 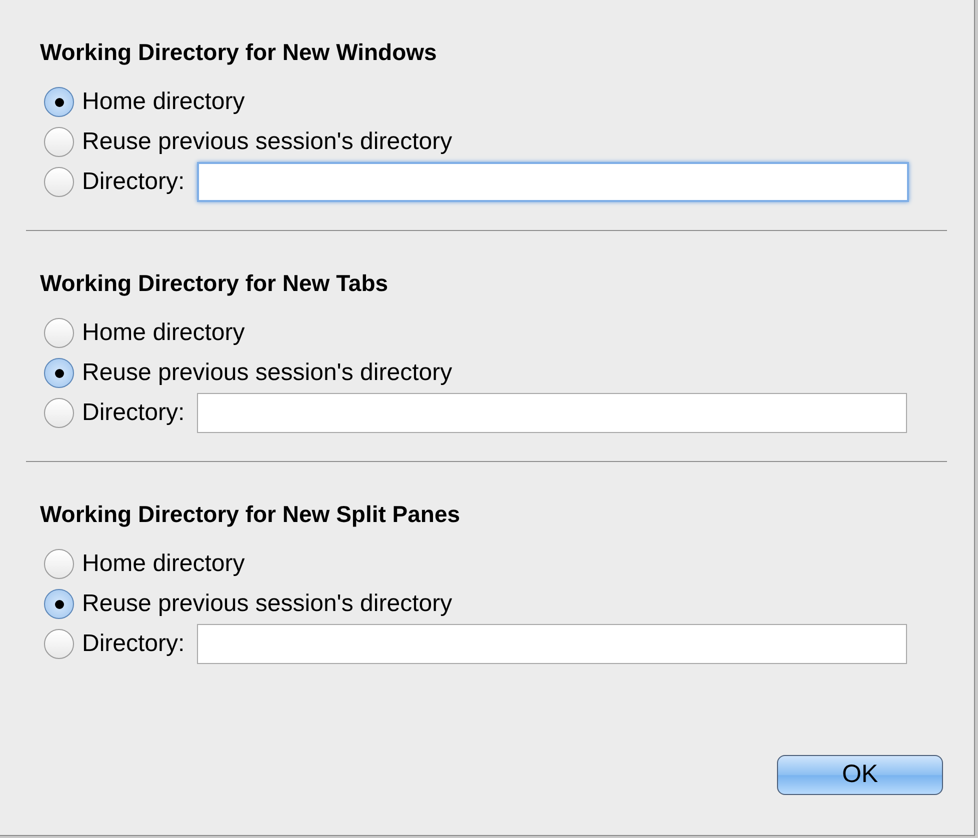 I want to click on section-title: Working Directory for New Tabs, so click(x=214, y=283).